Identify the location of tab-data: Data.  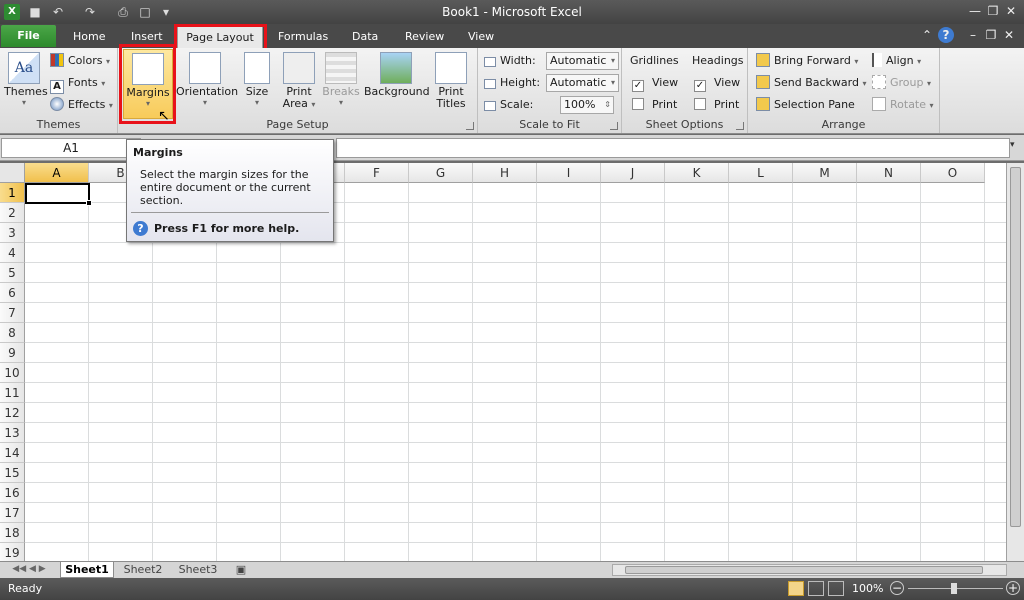
(365, 37).